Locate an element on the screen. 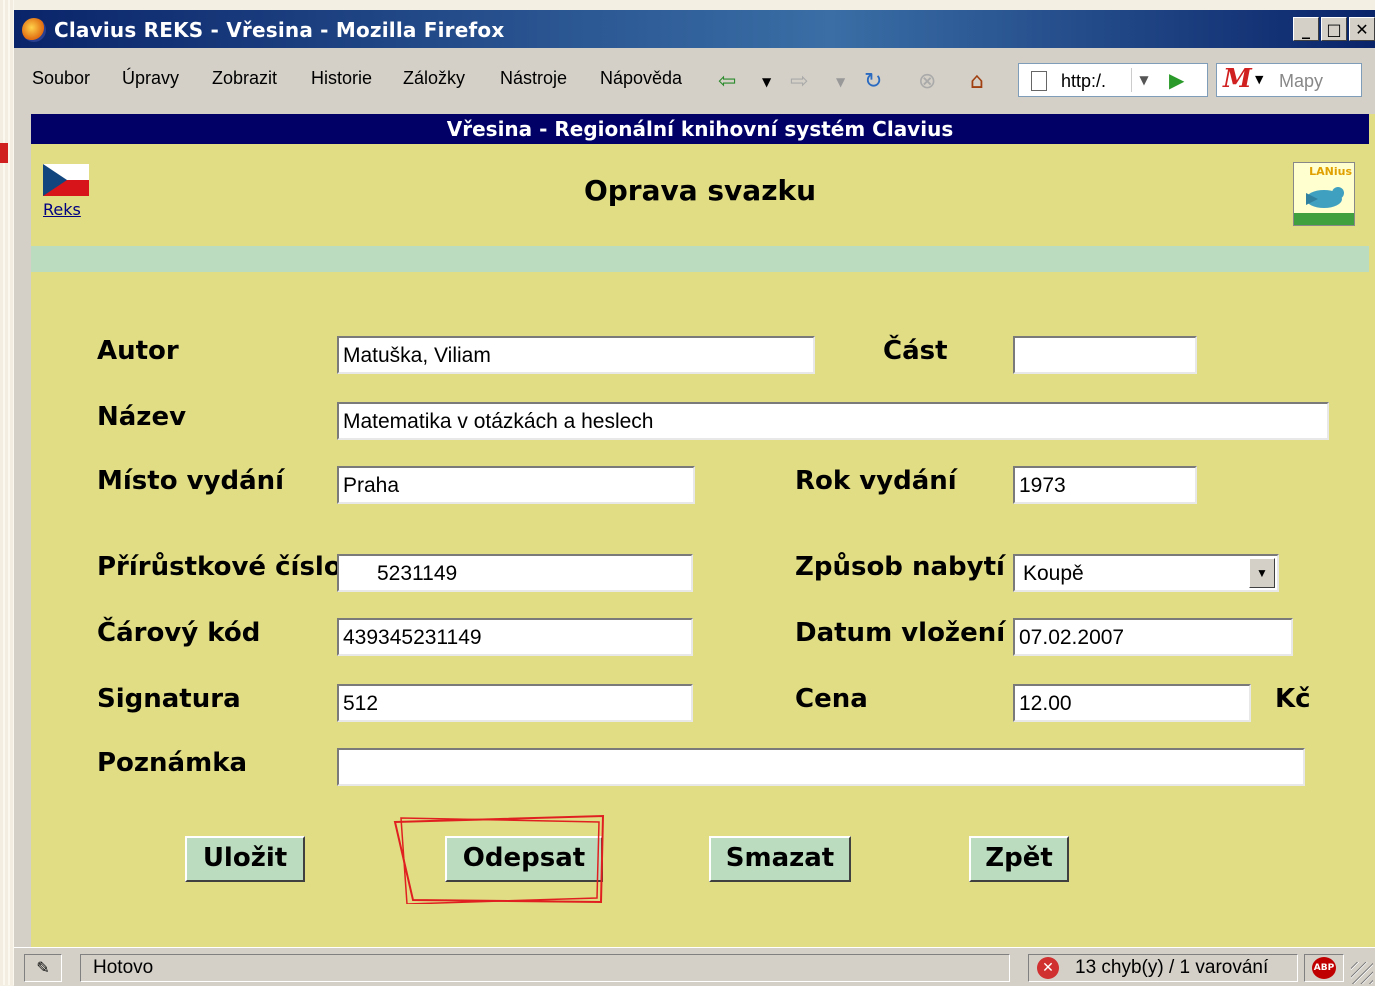 This screenshot has width=1375, height=986. home-icon: ⌂ is located at coordinates (977, 82).